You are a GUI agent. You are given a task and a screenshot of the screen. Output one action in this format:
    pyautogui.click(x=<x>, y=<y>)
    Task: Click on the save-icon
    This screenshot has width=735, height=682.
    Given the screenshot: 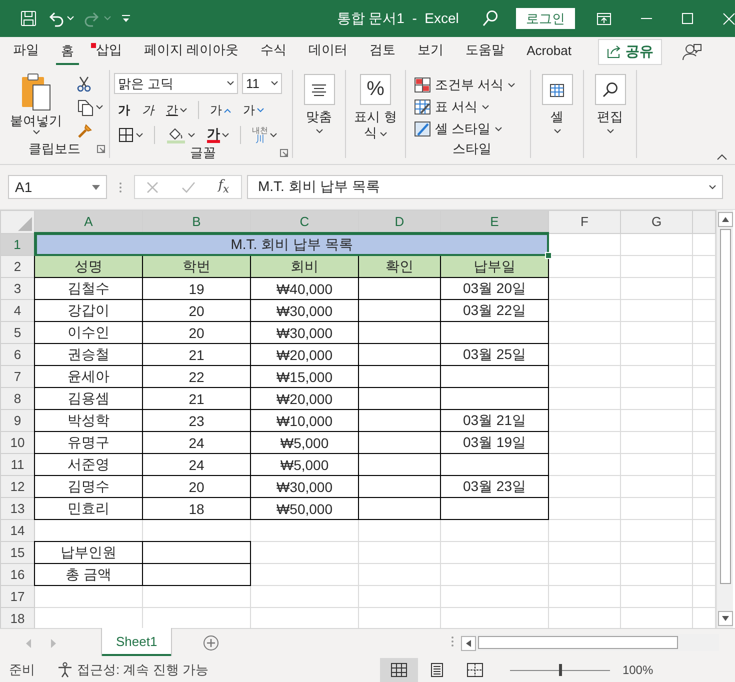 What is the action you would take?
    pyautogui.click(x=28, y=18)
    